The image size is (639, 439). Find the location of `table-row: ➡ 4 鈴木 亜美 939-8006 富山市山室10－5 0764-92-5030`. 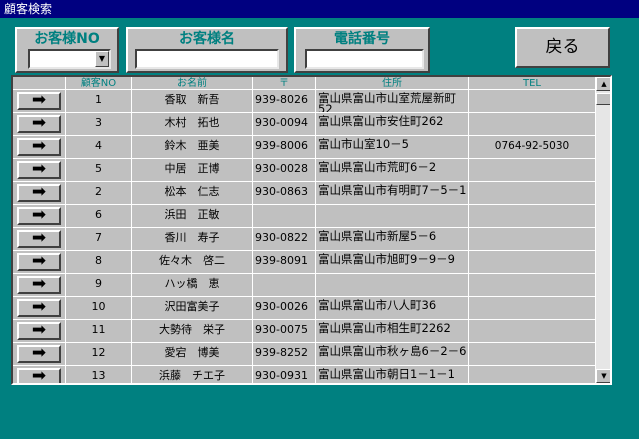

table-row: ➡ 4 鈴木 亜美 939-8006 富山市山室10－5 0764-92-5030 is located at coordinates (304, 147).